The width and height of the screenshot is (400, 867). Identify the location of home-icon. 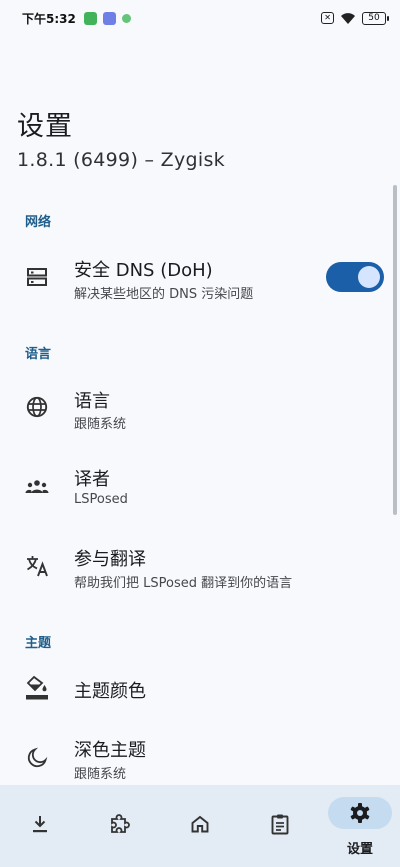
(200, 824).